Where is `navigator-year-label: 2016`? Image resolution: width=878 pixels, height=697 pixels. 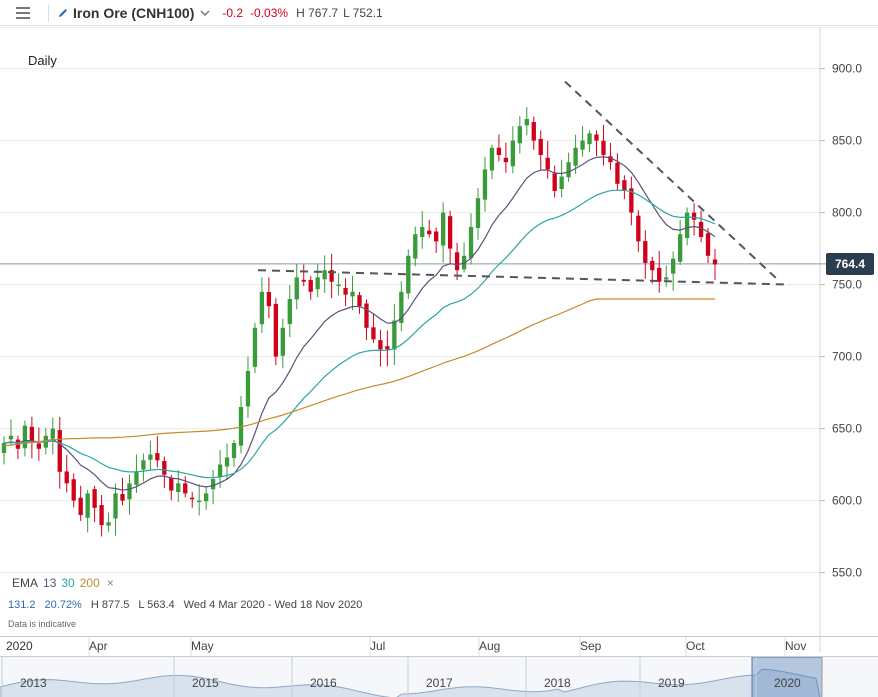 navigator-year-label: 2016 is located at coordinates (323, 683).